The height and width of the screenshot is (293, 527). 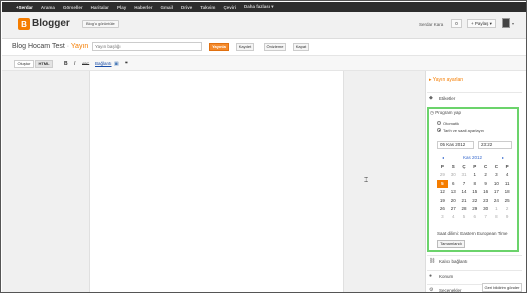 What do you see at coordinates (453, 192) in the screenshot?
I see `calendar-day: 13` at bounding box center [453, 192].